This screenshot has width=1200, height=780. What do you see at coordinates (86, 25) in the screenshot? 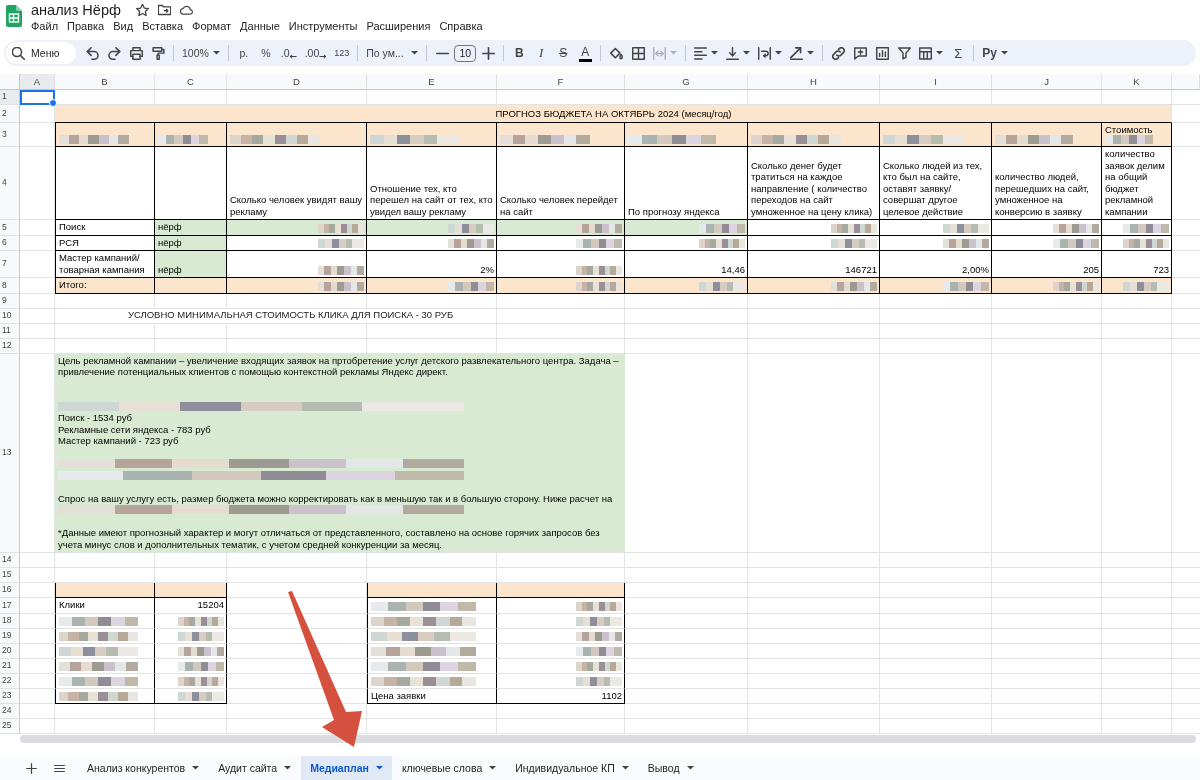
I see `menu-item: Правка` at bounding box center [86, 25].